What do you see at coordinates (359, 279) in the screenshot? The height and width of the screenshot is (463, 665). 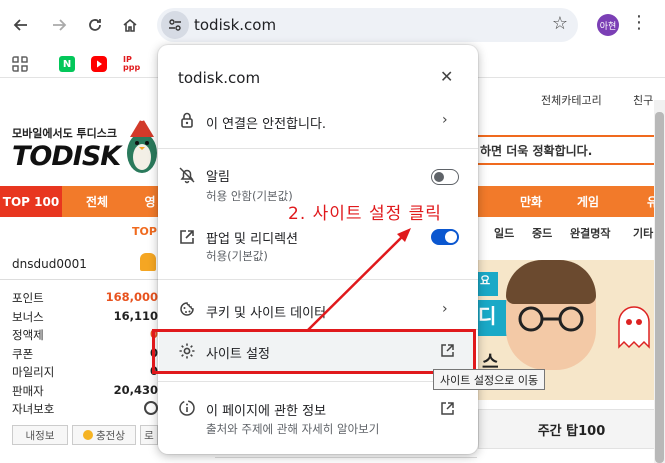 I see `annotation-arrow-icon` at bounding box center [359, 279].